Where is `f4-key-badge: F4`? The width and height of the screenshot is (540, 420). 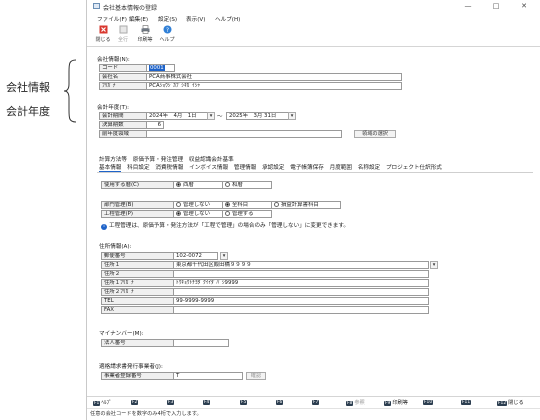
f4-key-badge: F4 is located at coordinates (207, 402).